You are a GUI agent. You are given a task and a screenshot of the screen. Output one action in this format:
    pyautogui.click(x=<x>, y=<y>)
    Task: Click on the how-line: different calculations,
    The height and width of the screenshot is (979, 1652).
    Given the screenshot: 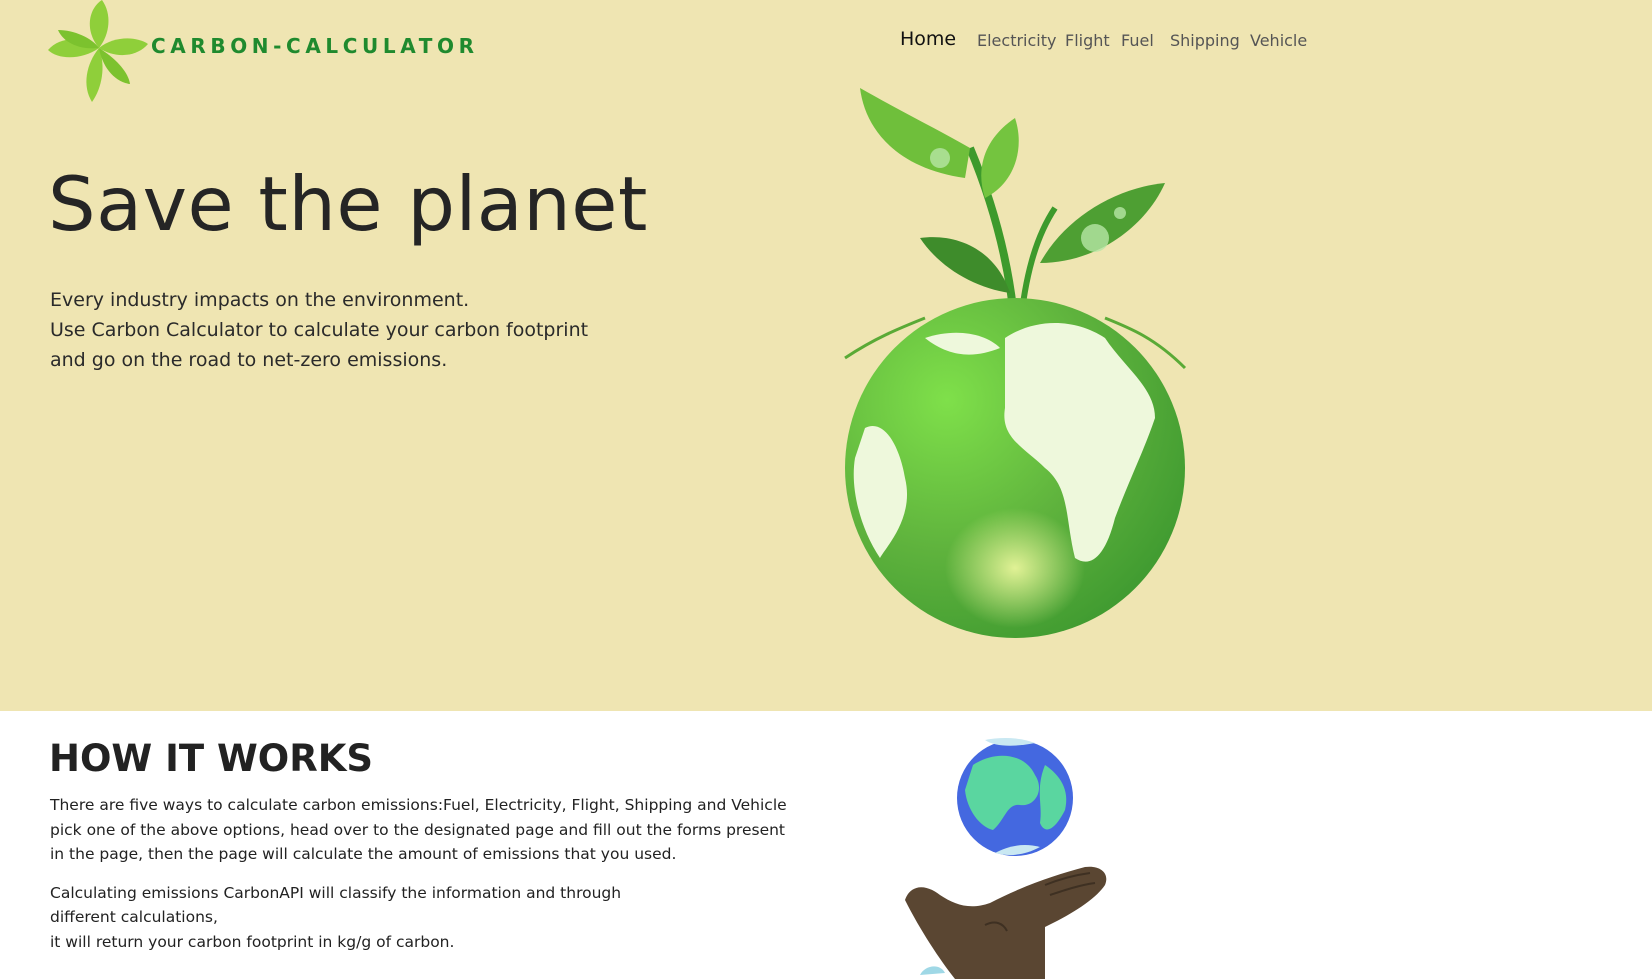 What is the action you would take?
    pyautogui.click(x=134, y=917)
    